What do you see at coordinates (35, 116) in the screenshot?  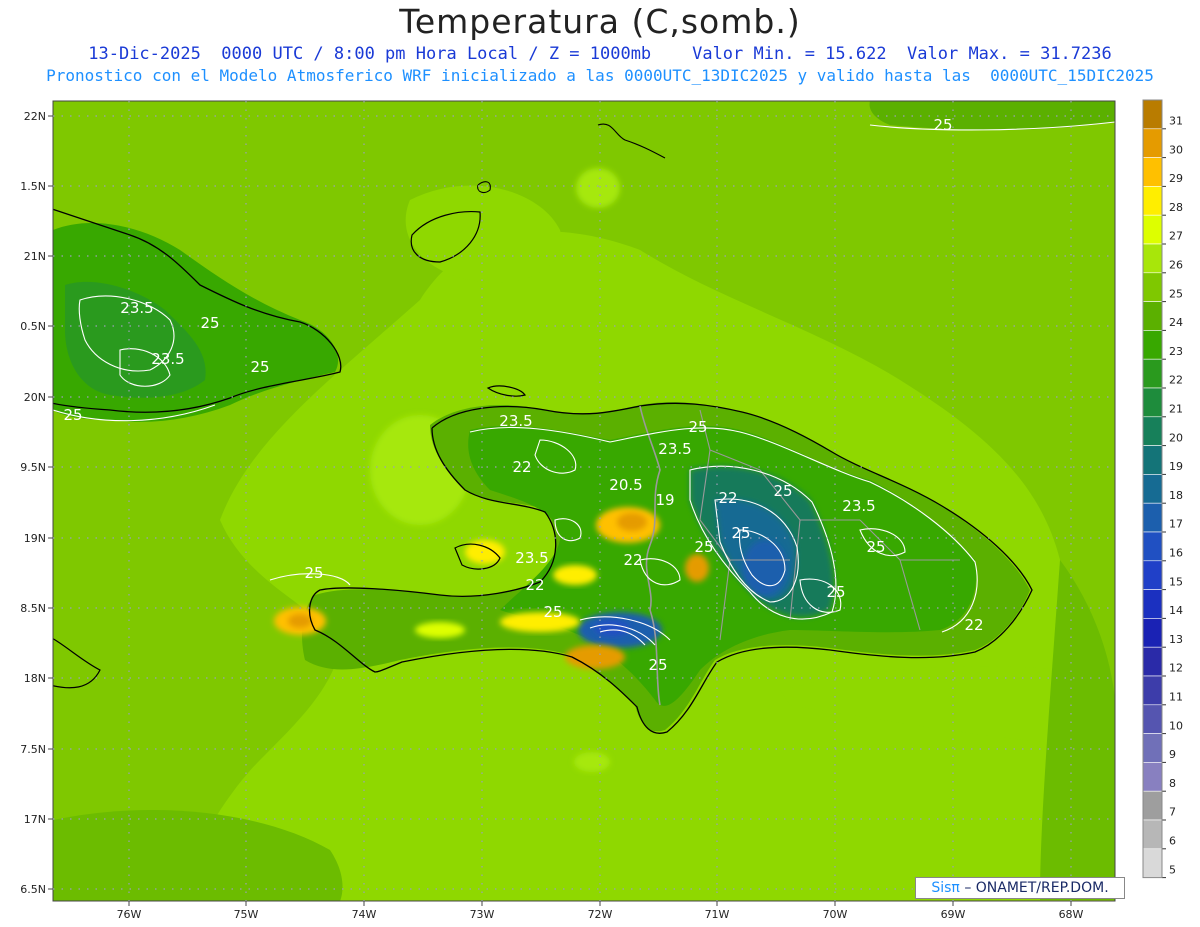 I see `lat-tick-label: 22N` at bounding box center [35, 116].